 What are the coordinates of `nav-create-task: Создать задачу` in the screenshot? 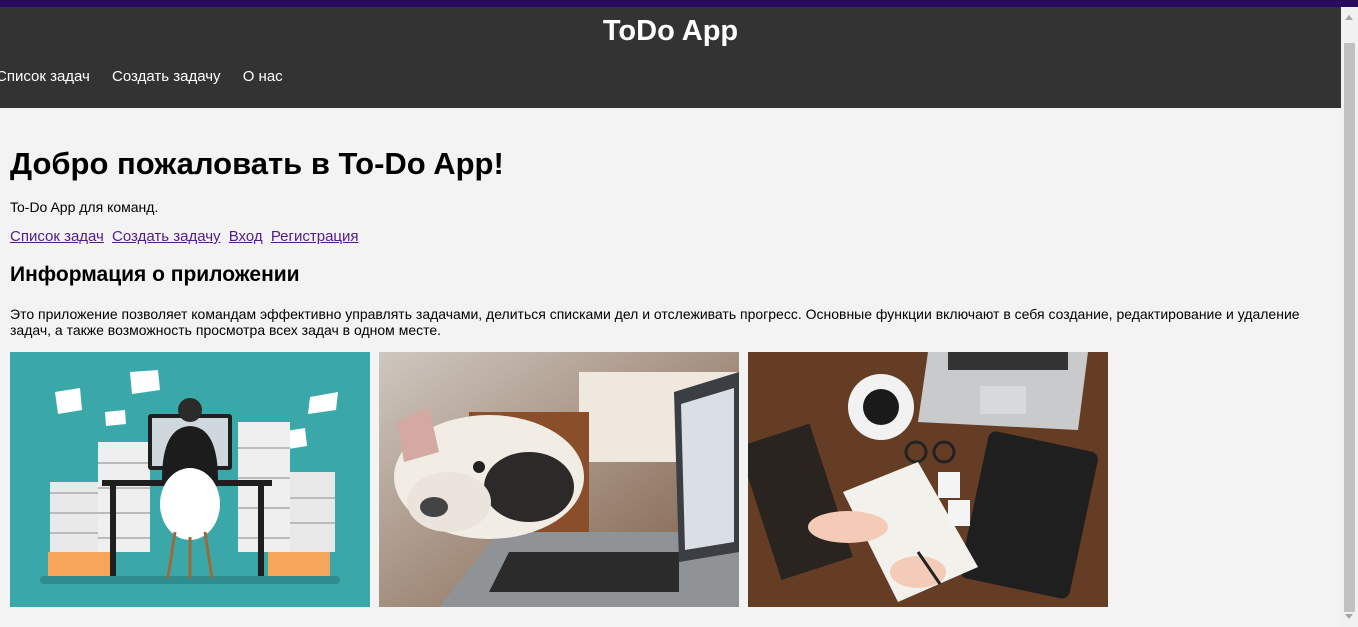 It's located at (166, 76).